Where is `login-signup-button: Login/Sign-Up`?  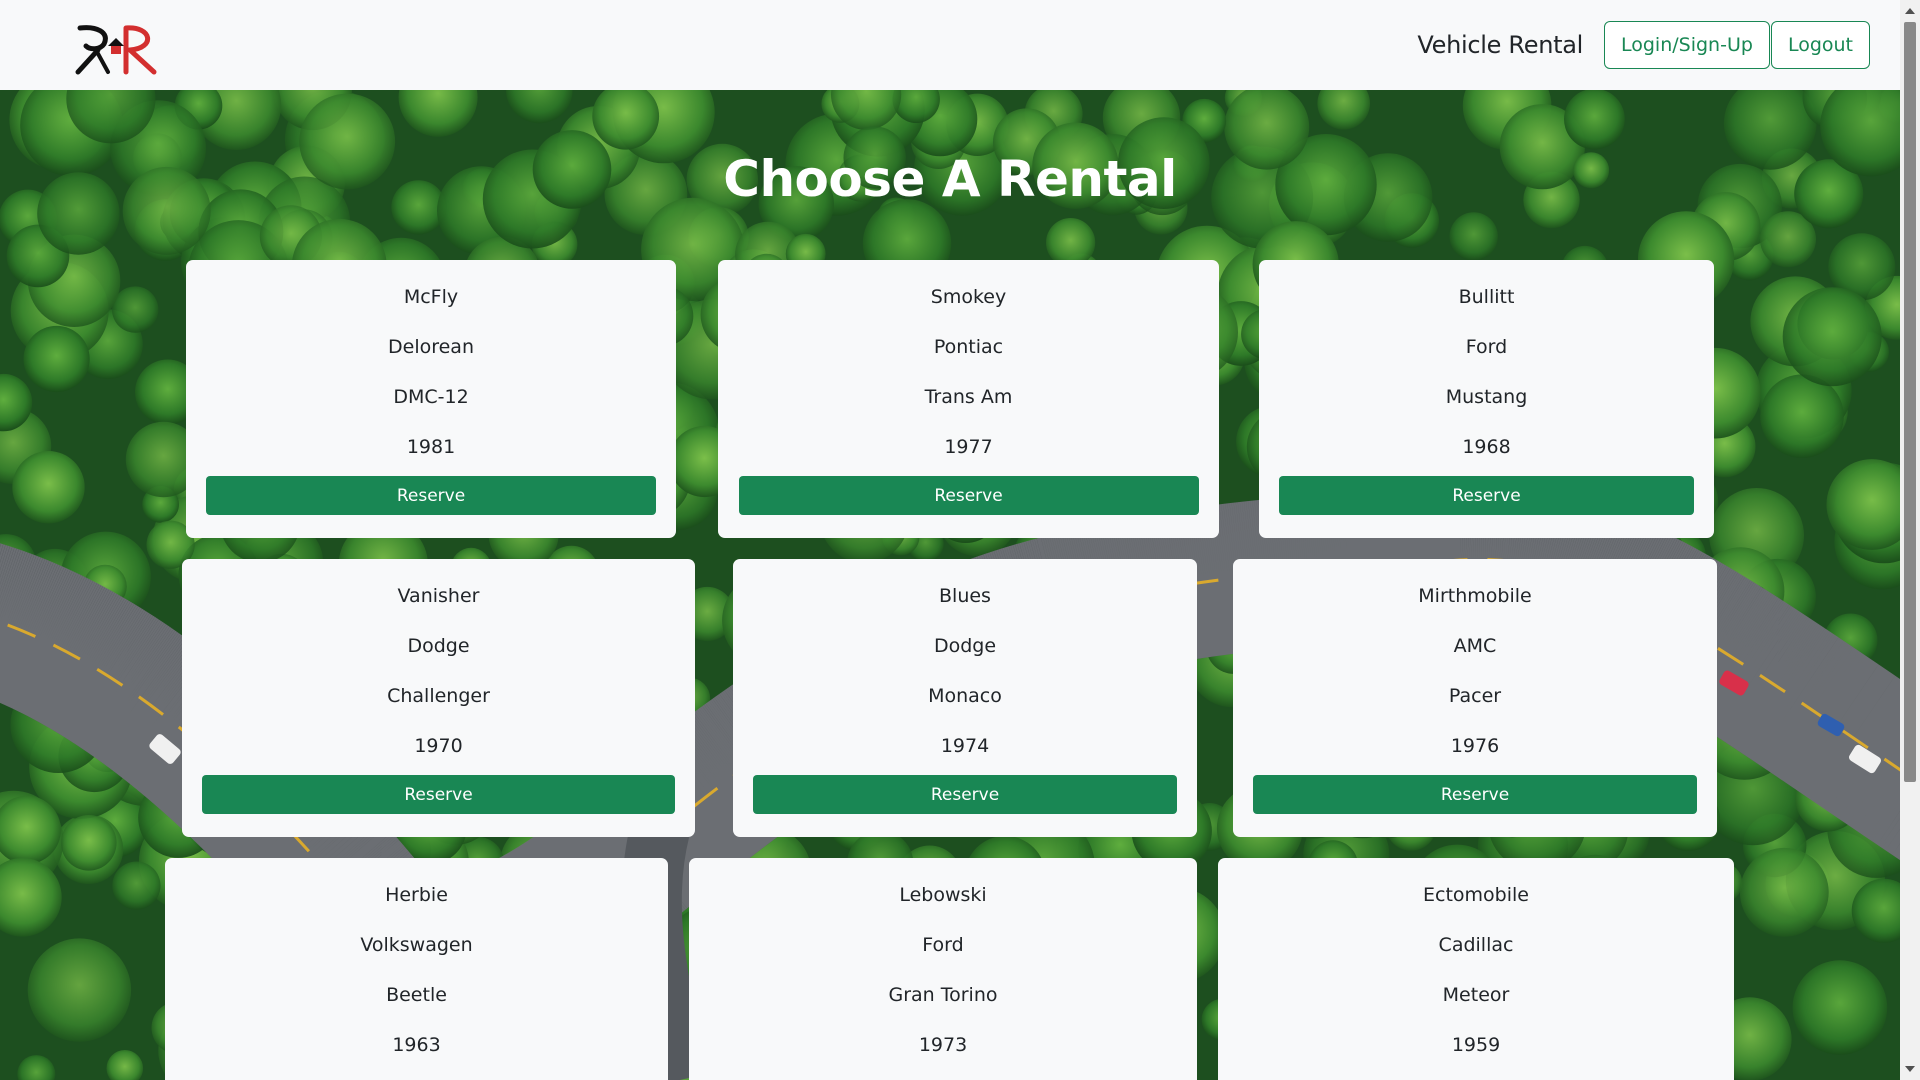 login-signup-button: Login/Sign-Up is located at coordinates (1687, 45).